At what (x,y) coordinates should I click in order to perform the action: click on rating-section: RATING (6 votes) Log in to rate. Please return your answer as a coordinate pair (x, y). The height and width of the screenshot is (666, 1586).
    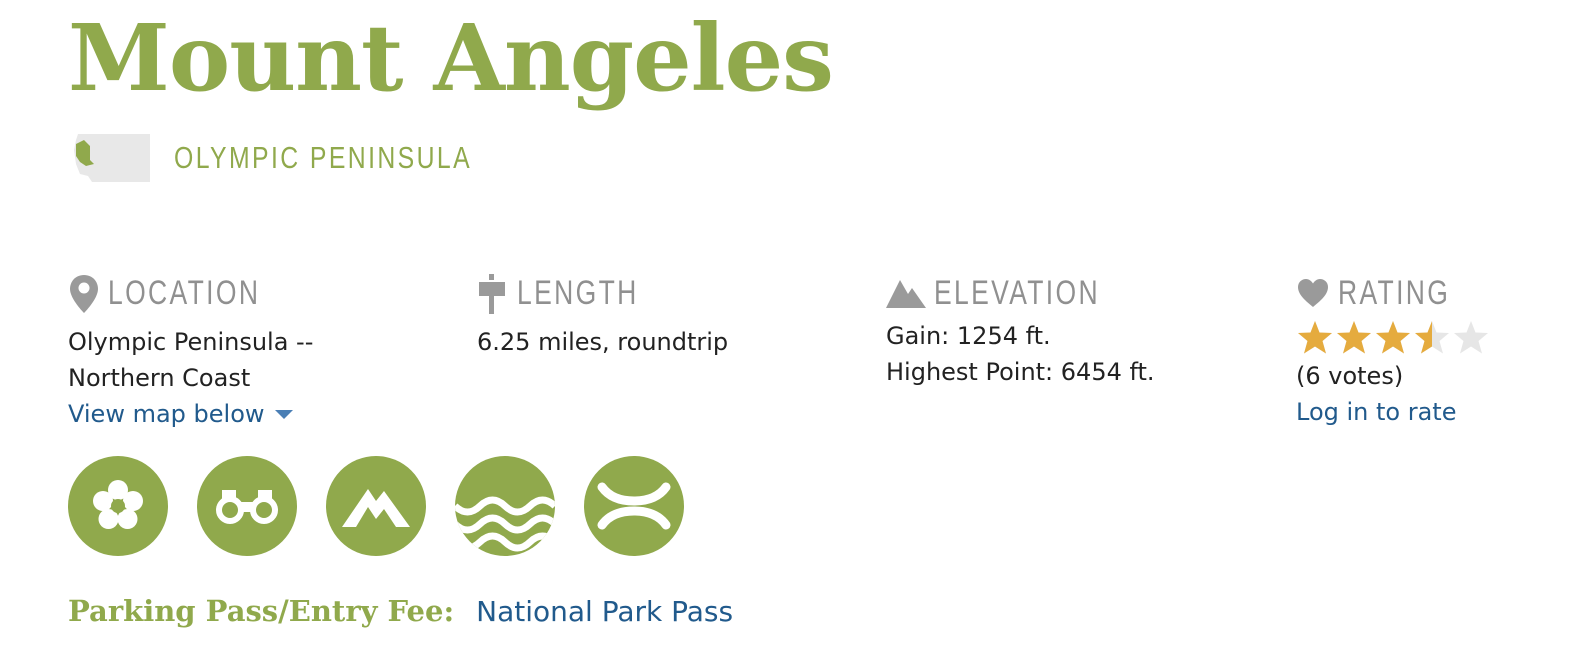
    Looking at the image, I should click on (1436, 350).